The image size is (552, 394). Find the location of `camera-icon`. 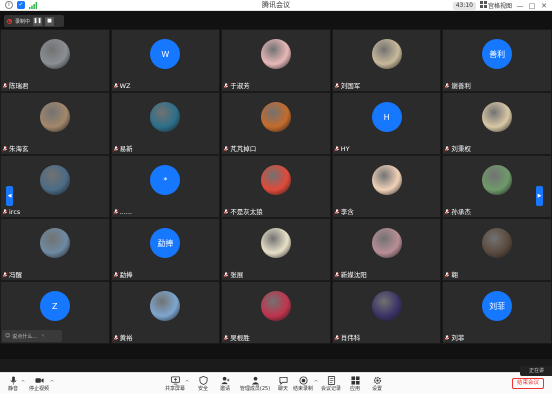

camera-icon is located at coordinates (39, 380).